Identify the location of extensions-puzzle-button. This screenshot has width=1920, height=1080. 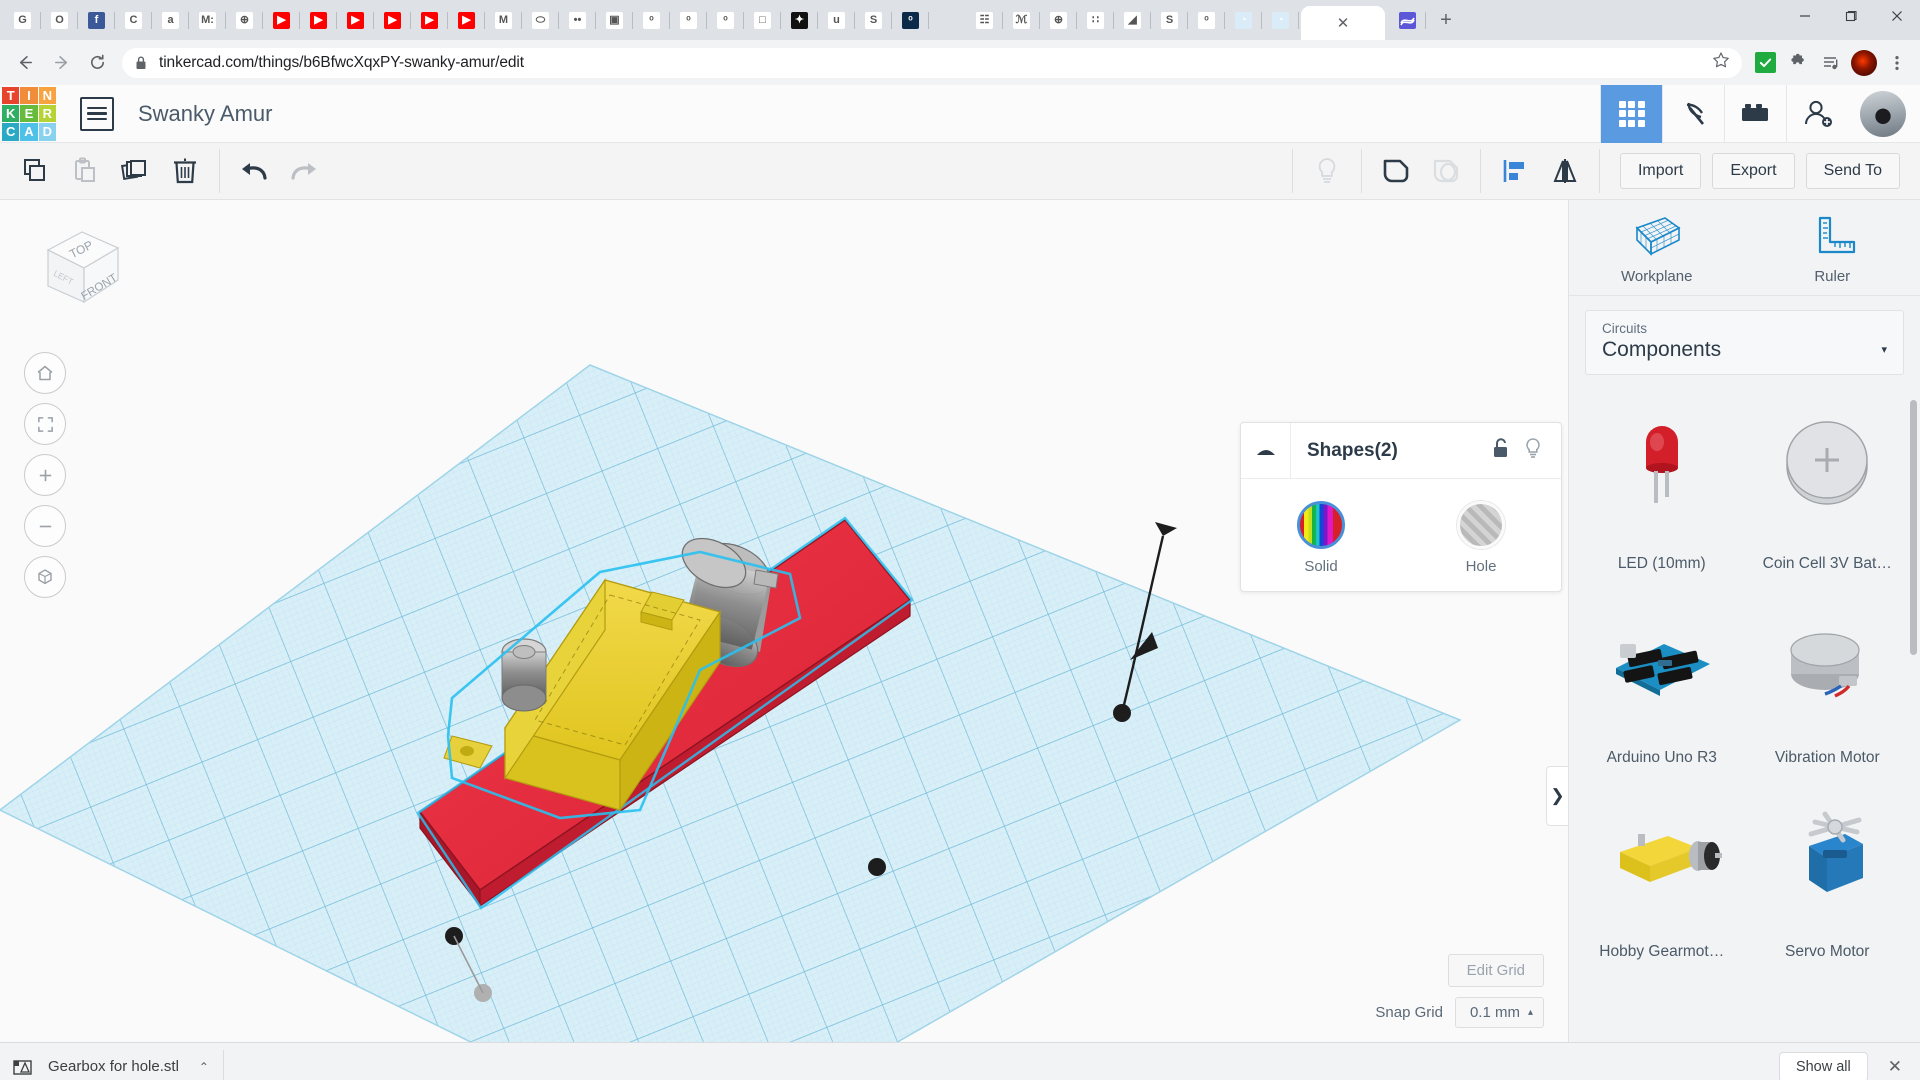
(1798, 63).